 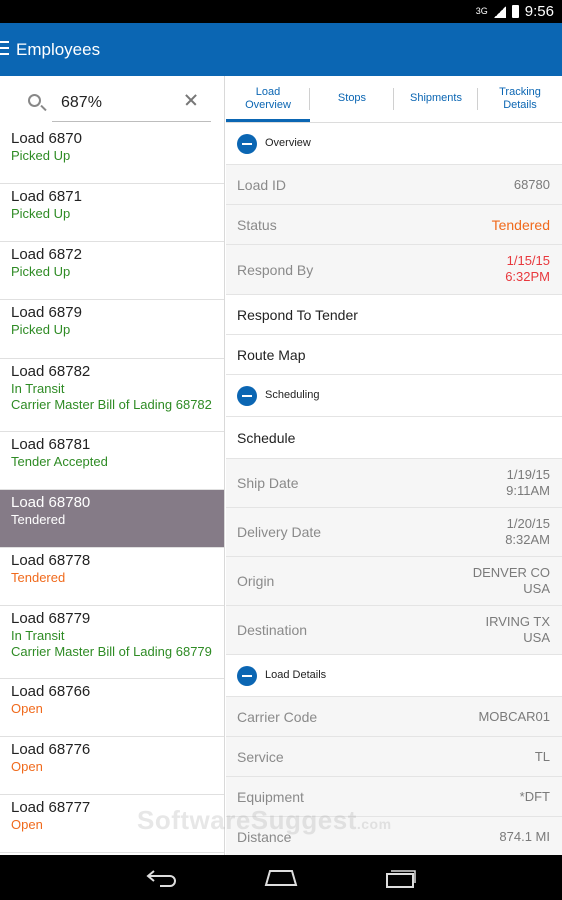 What do you see at coordinates (394, 270) in the screenshot?
I see `respond-by-row: Respond By 1/15/15 6:32PM` at bounding box center [394, 270].